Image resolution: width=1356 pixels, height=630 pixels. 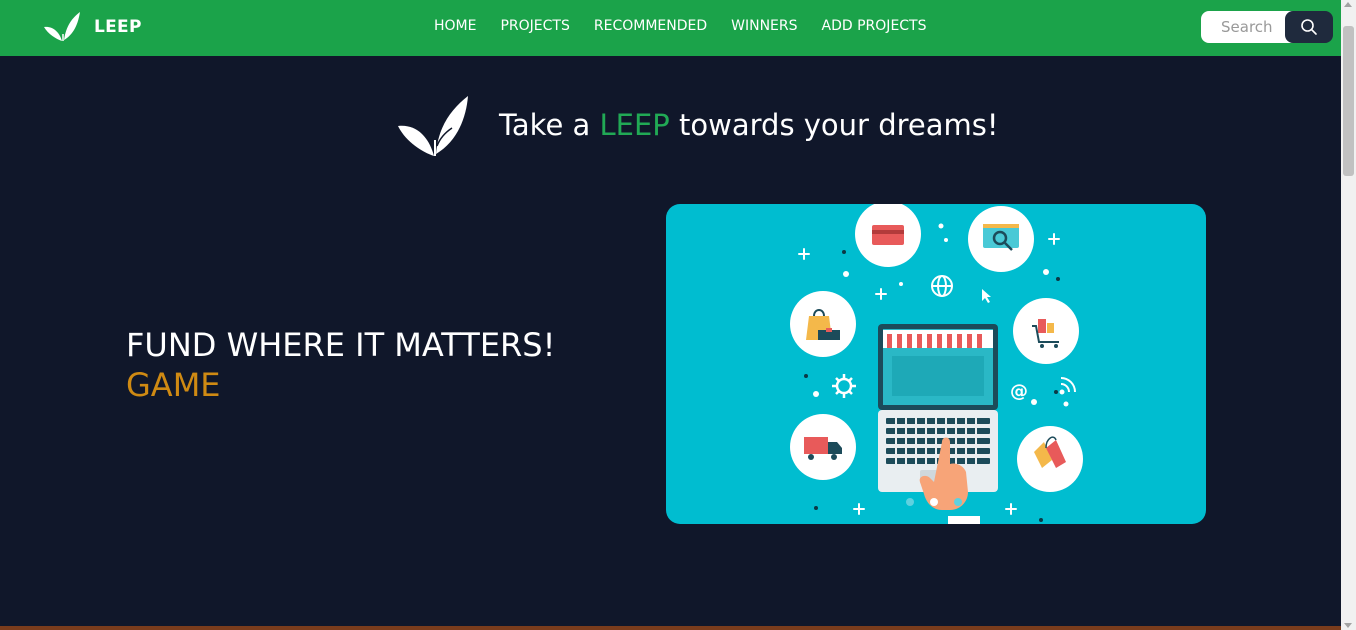 What do you see at coordinates (823, 447) in the screenshot?
I see `delivery-truck-icon` at bounding box center [823, 447].